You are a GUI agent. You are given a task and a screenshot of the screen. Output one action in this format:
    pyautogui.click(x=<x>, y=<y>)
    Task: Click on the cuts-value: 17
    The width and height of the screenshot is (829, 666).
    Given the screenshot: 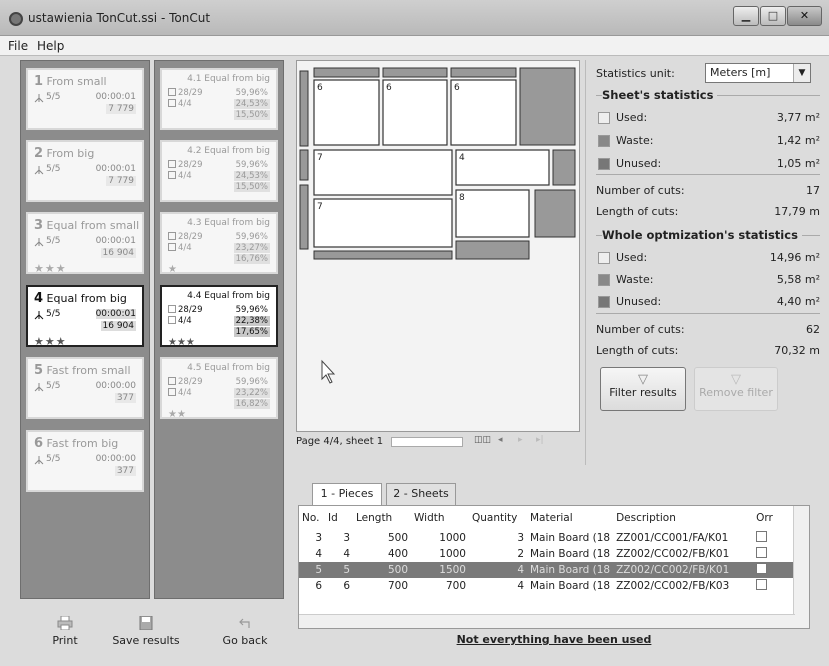 What is the action you would take?
    pyautogui.click(x=813, y=190)
    